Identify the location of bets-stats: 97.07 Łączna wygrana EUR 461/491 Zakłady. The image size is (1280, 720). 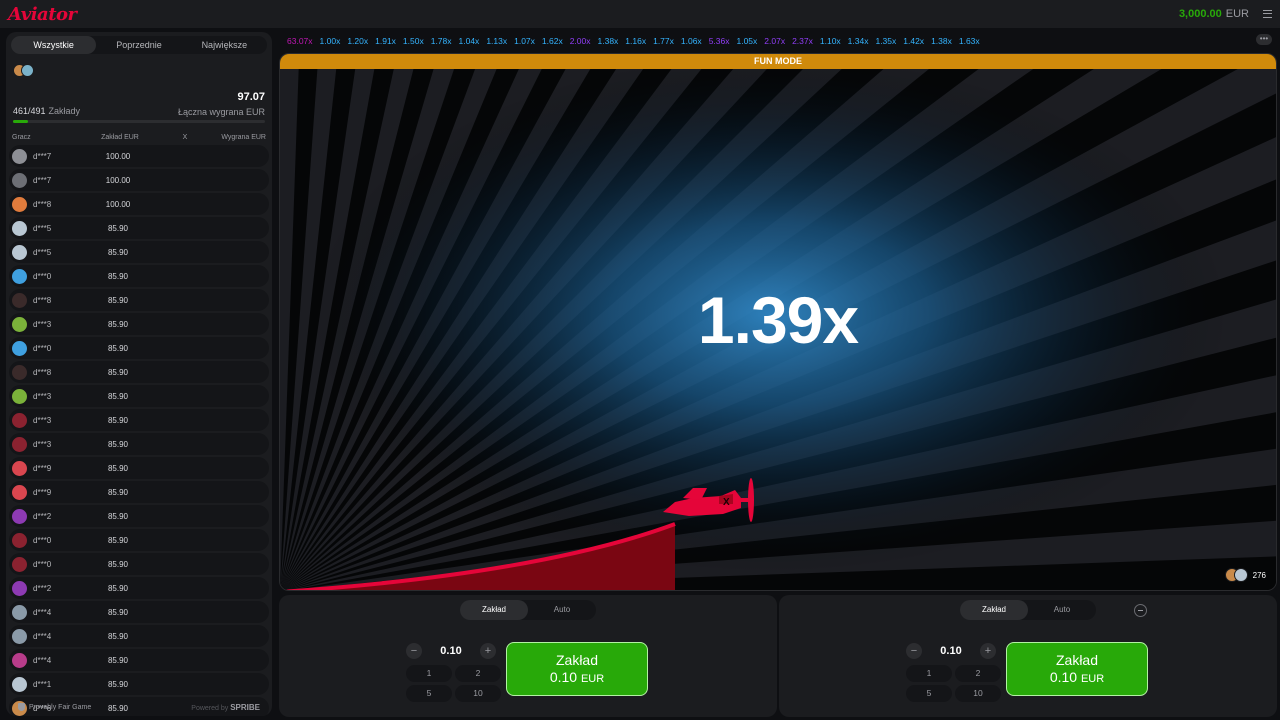
(139, 92).